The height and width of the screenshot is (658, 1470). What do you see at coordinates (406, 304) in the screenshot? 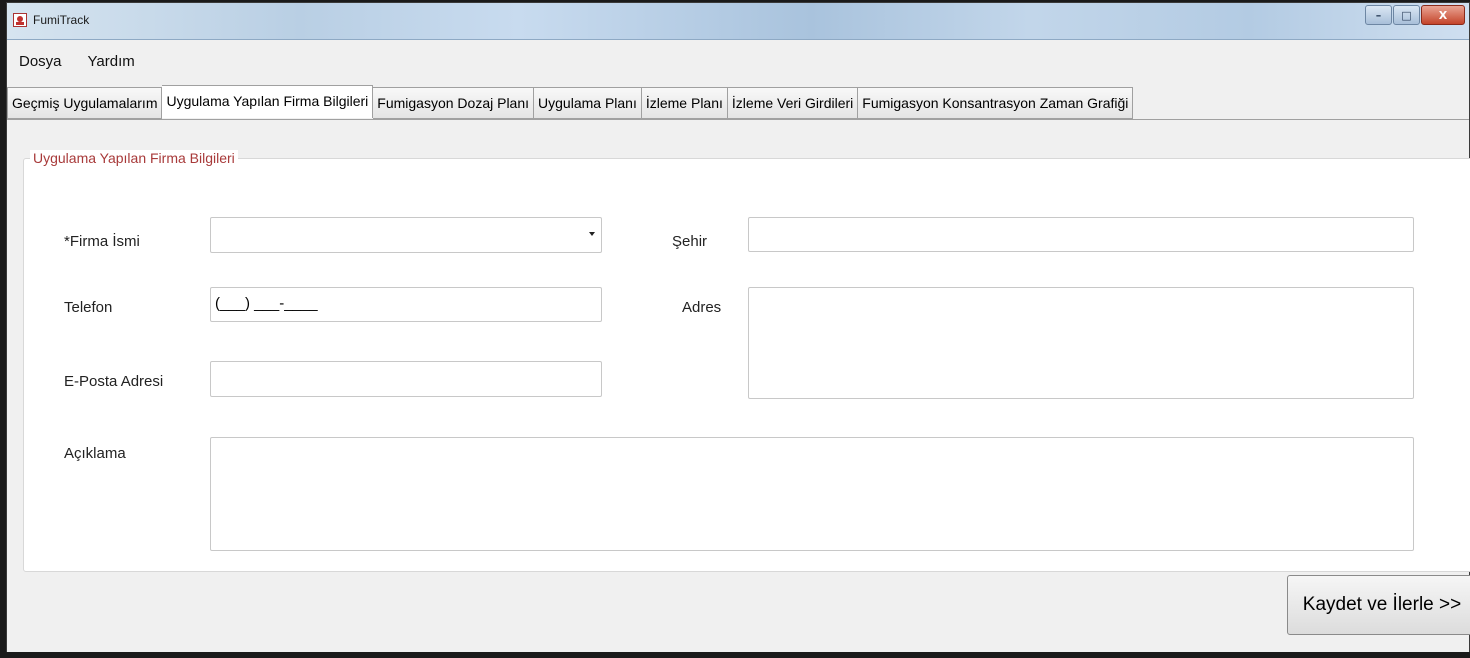
I see `telefon-input: (___) ___-____` at bounding box center [406, 304].